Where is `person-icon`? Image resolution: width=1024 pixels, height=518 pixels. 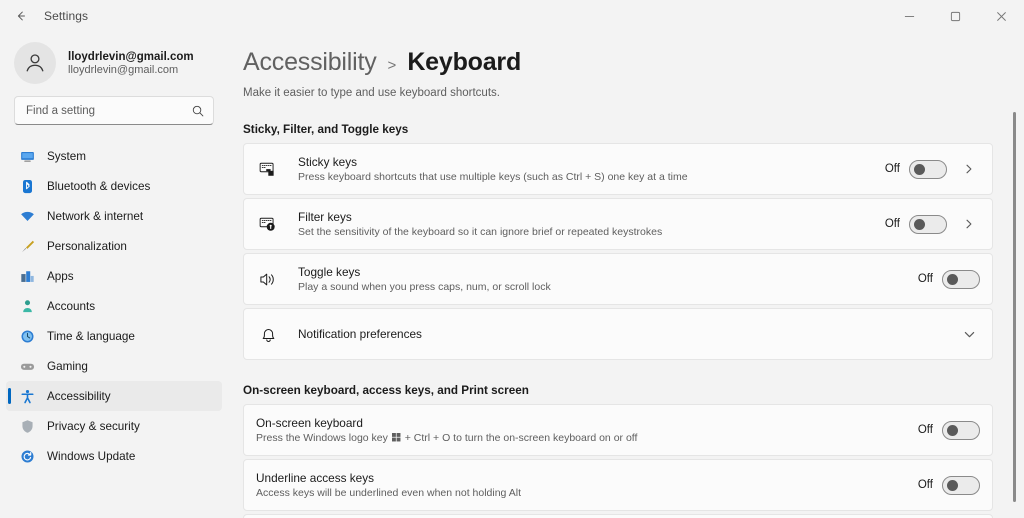
person-icon is located at coordinates (27, 306).